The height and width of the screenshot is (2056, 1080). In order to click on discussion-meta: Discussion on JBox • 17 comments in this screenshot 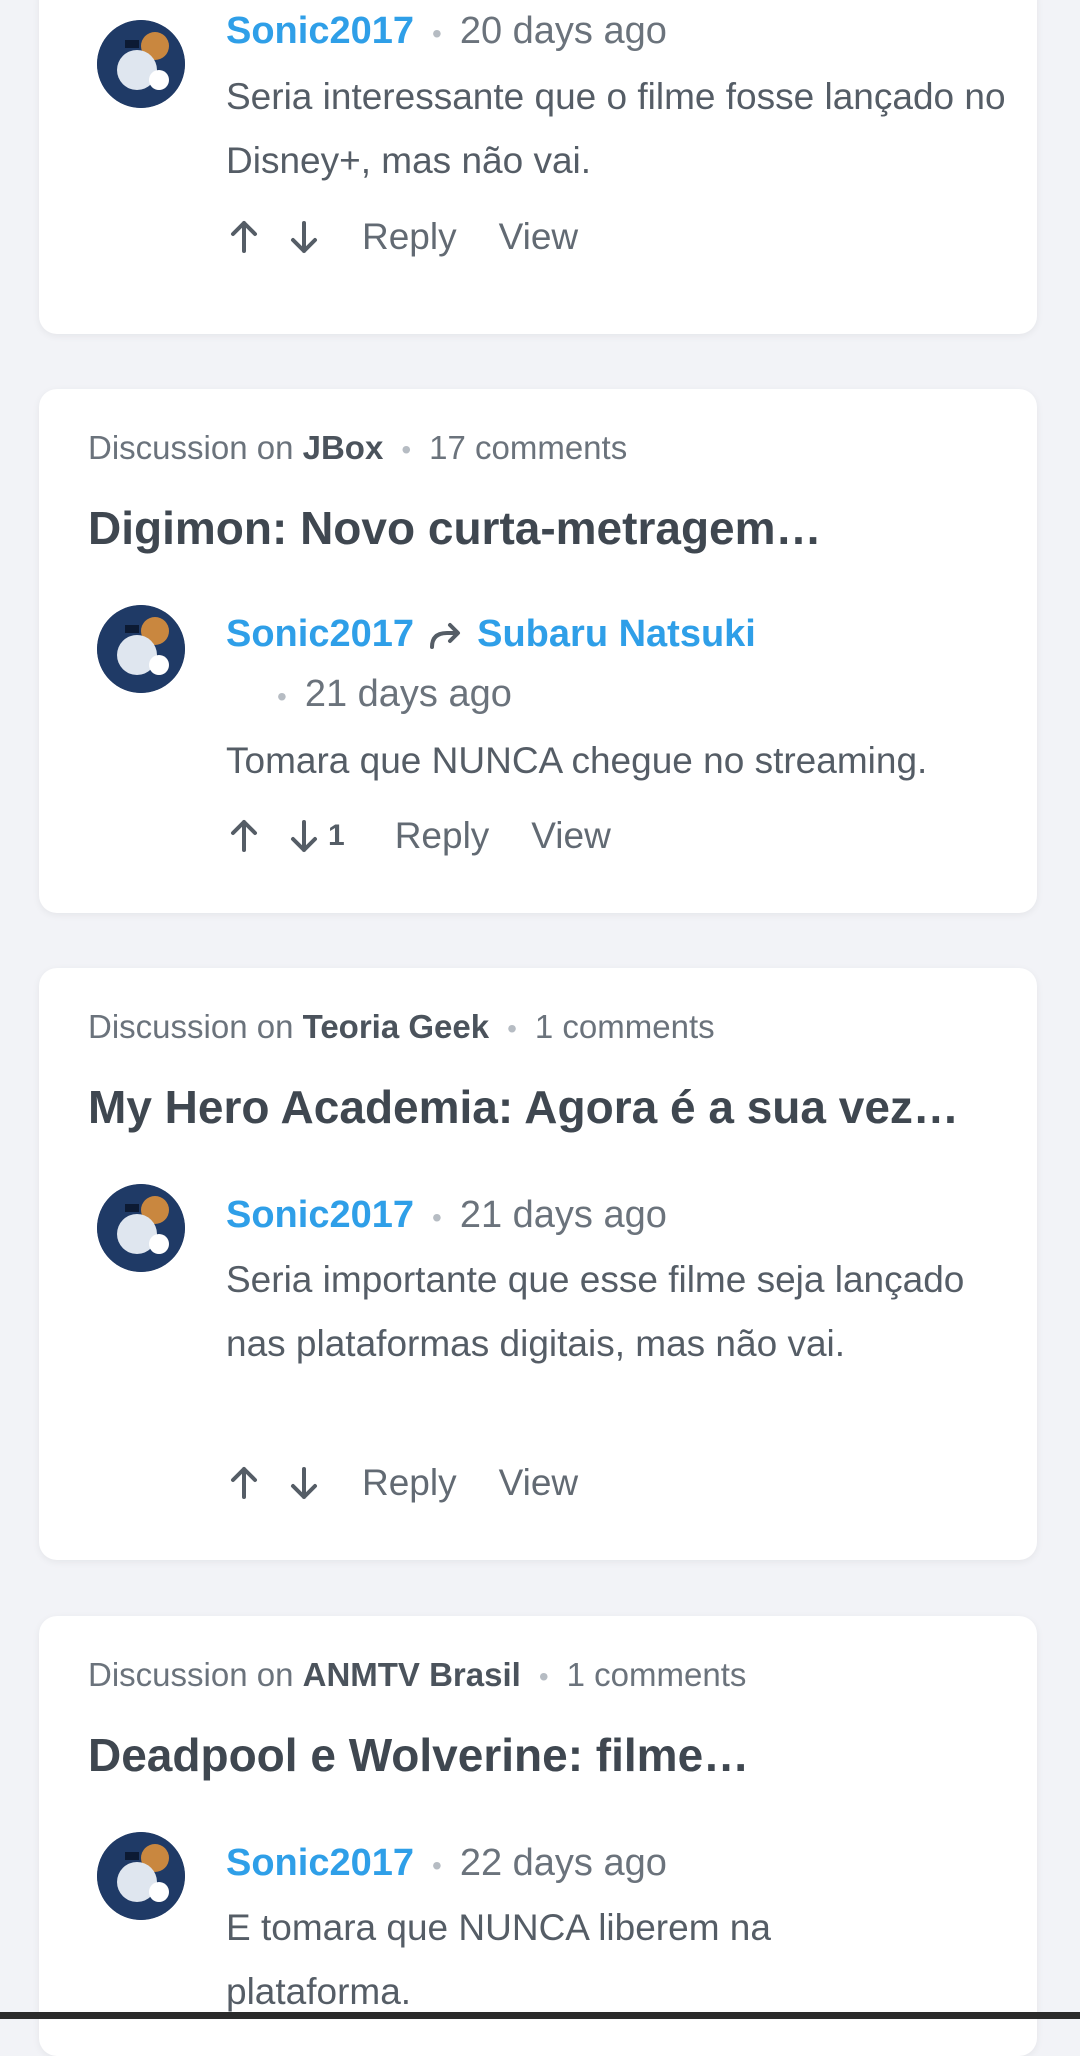, I will do `click(358, 447)`.